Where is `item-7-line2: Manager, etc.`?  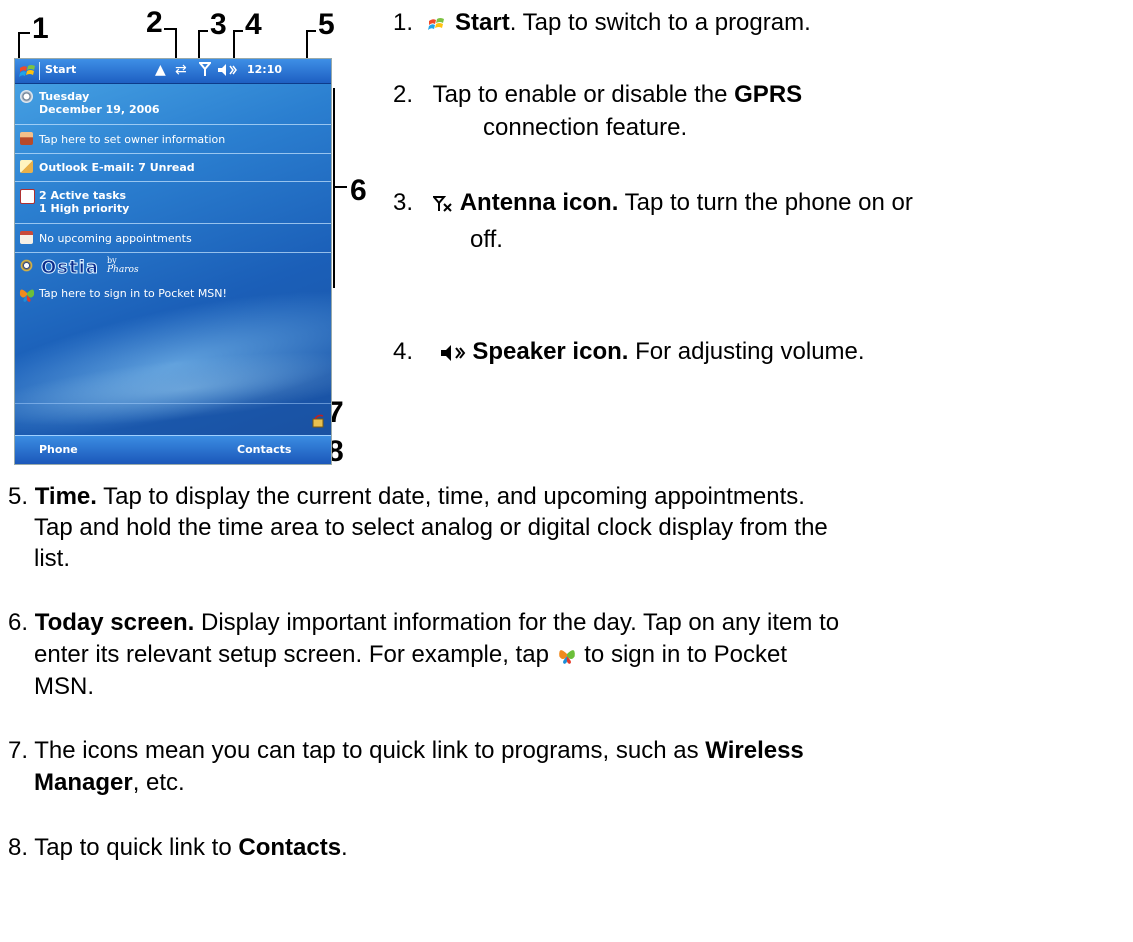 item-7-line2: Manager, etc. is located at coordinates (109, 783).